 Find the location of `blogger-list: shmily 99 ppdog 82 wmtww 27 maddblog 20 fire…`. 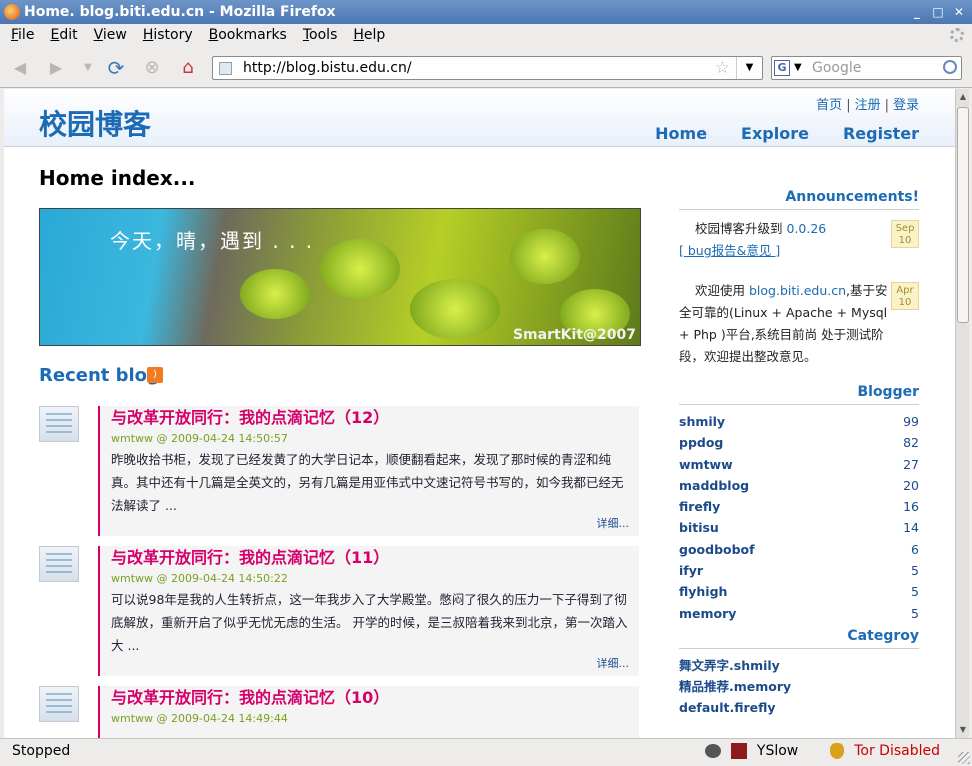

blogger-list: shmily 99 ppdog 82 wmtww 27 maddblog 20 fire… is located at coordinates (799, 517).